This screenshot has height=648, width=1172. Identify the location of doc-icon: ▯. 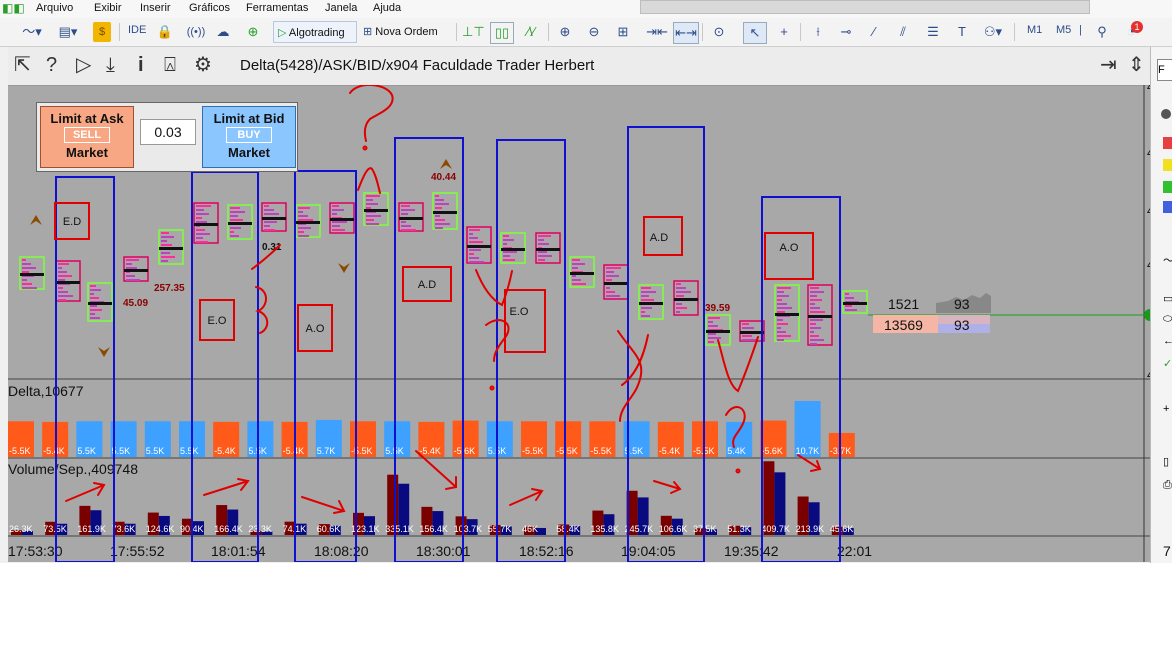
(1166, 461).